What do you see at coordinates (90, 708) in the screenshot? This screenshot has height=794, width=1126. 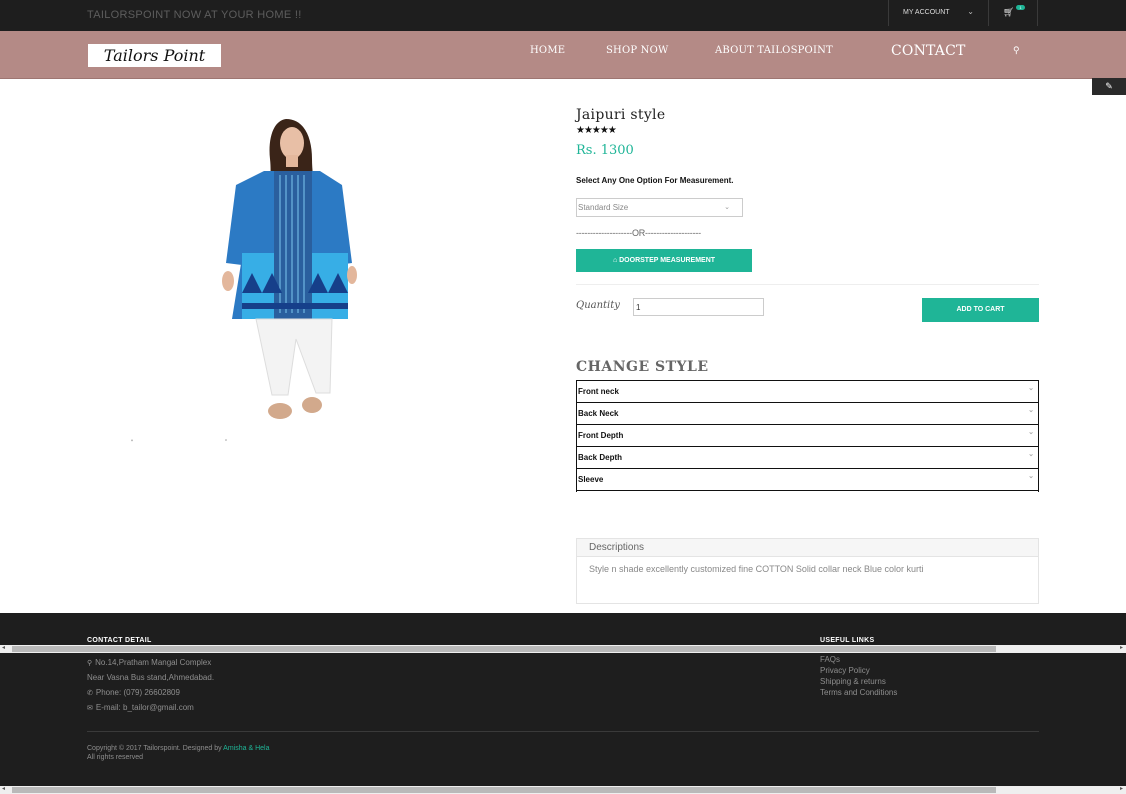 I see `envelope-icon: ✉` at bounding box center [90, 708].